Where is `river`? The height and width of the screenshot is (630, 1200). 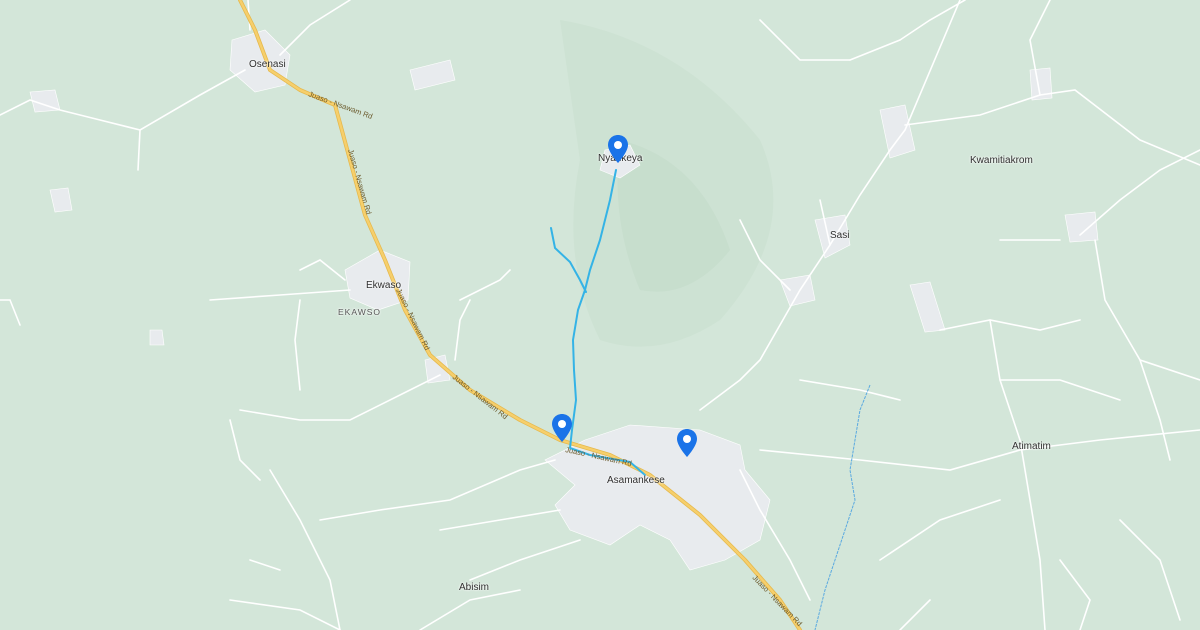
river is located at coordinates (842, 507).